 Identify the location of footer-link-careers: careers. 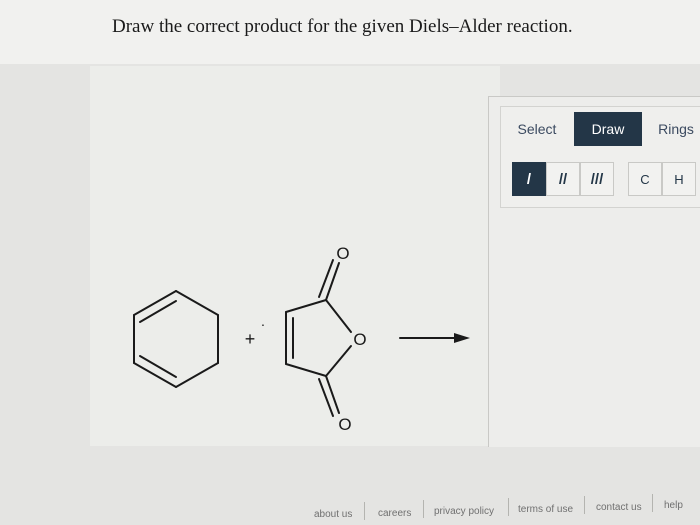
(394, 513).